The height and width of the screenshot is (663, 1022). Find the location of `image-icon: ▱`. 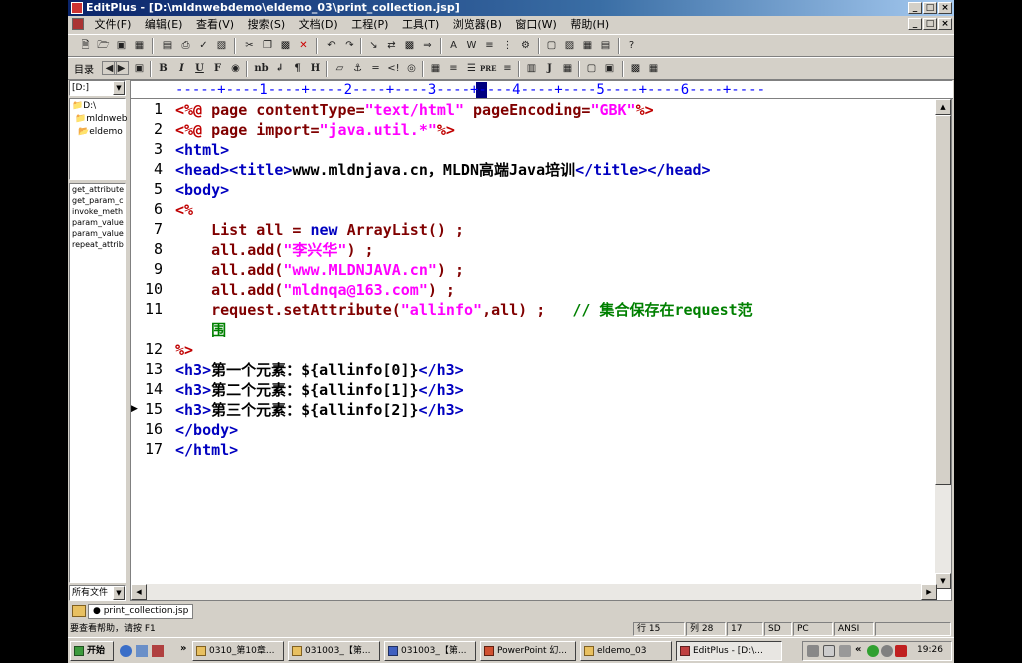

image-icon: ▱ is located at coordinates (339, 69).